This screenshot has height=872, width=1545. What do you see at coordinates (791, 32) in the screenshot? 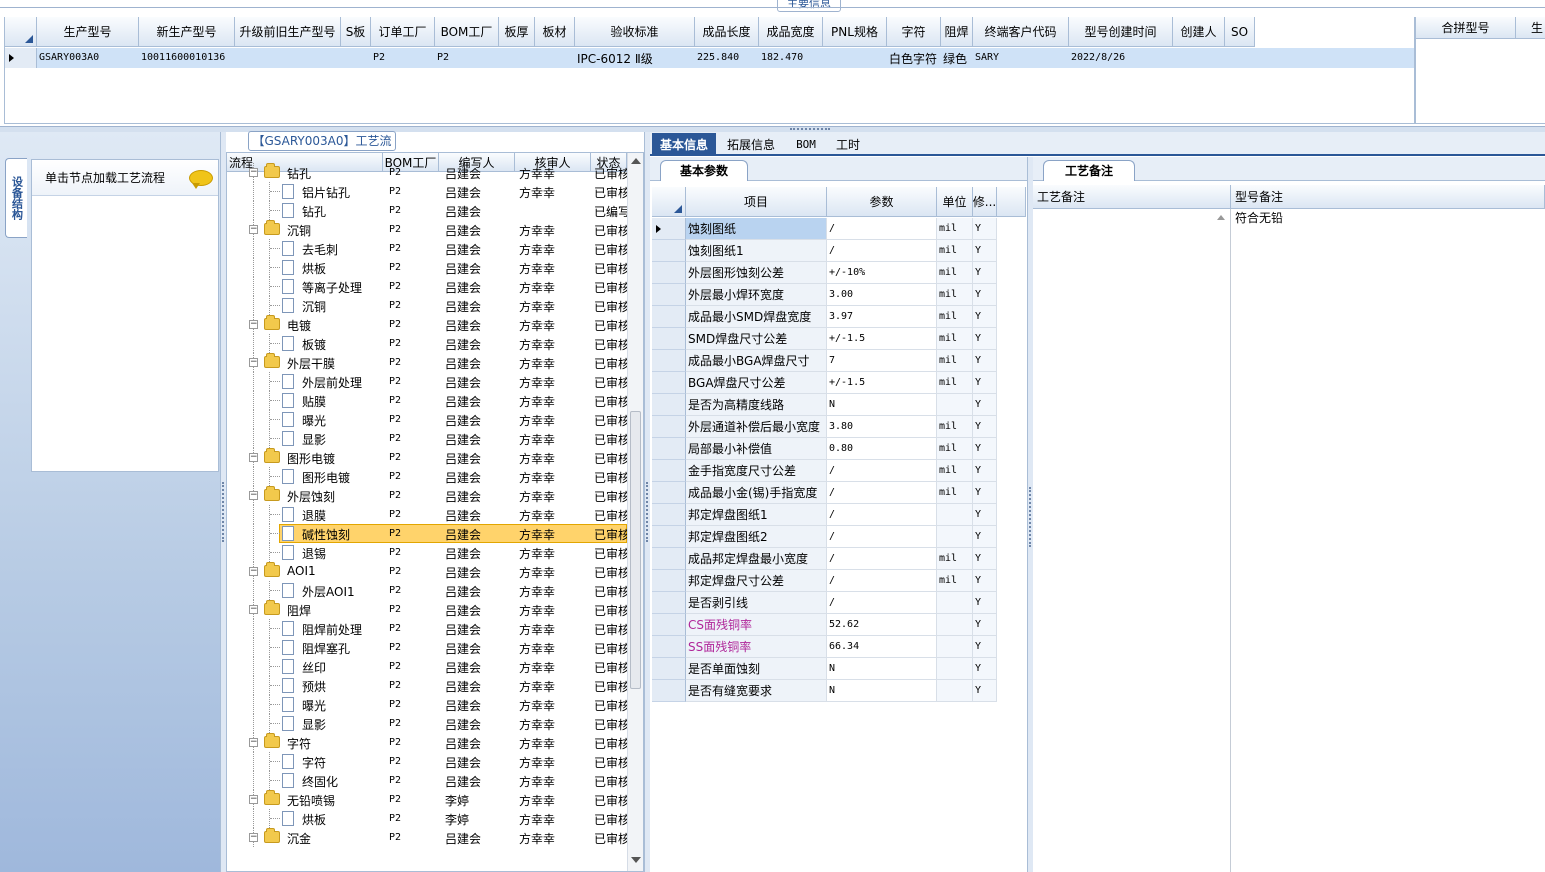
I see `main-col-header: 成品宽度` at bounding box center [791, 32].